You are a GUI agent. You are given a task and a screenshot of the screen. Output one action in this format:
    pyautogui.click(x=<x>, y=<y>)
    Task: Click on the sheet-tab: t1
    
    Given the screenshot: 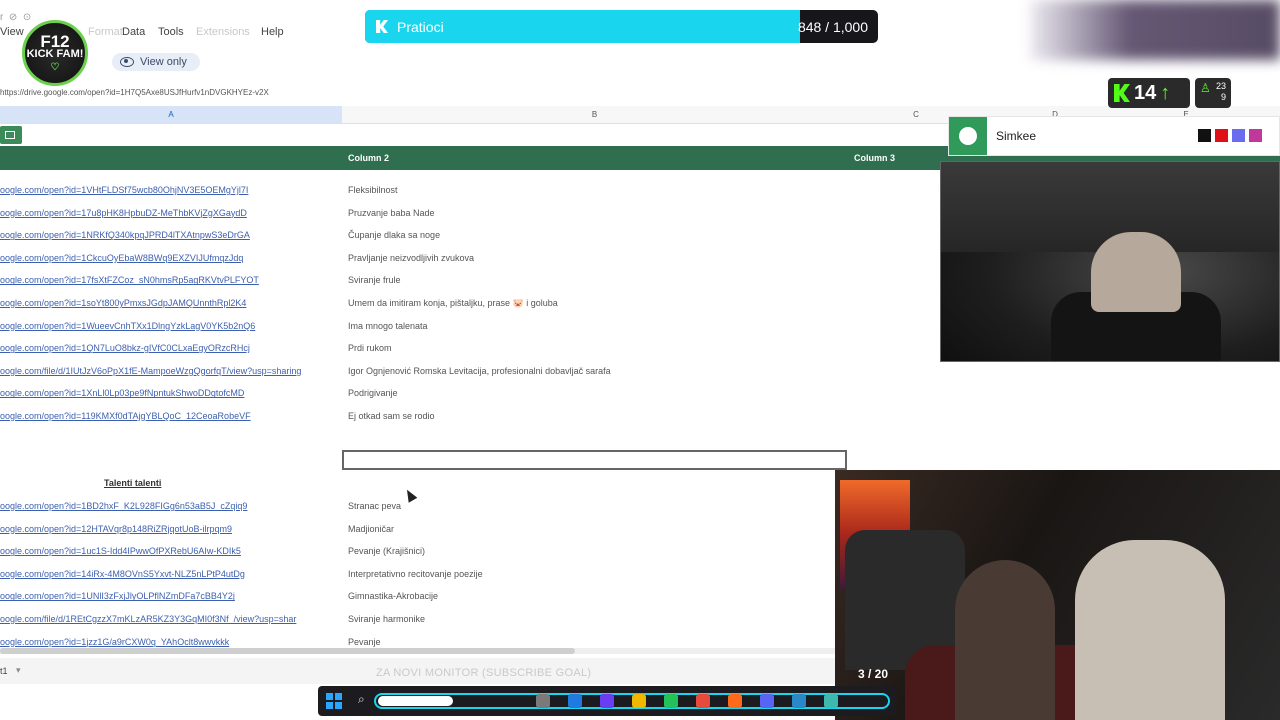 What is the action you would take?
    pyautogui.click(x=4, y=671)
    